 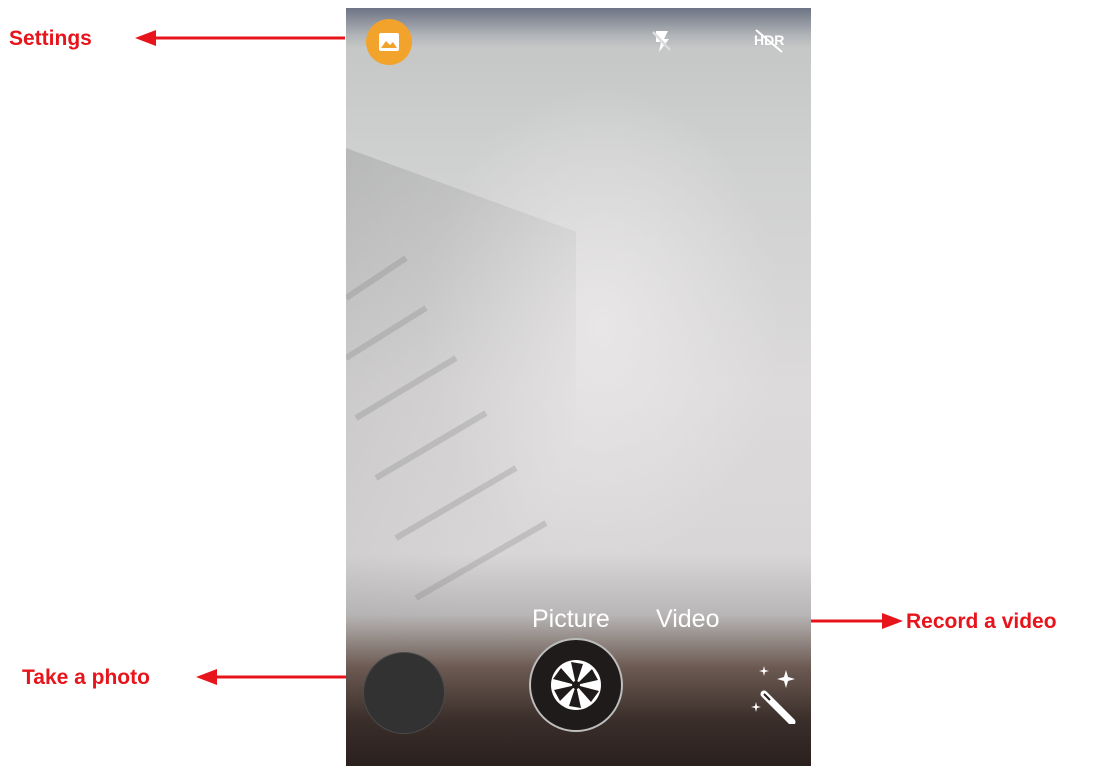 I want to click on shutter-button, so click(x=576, y=685).